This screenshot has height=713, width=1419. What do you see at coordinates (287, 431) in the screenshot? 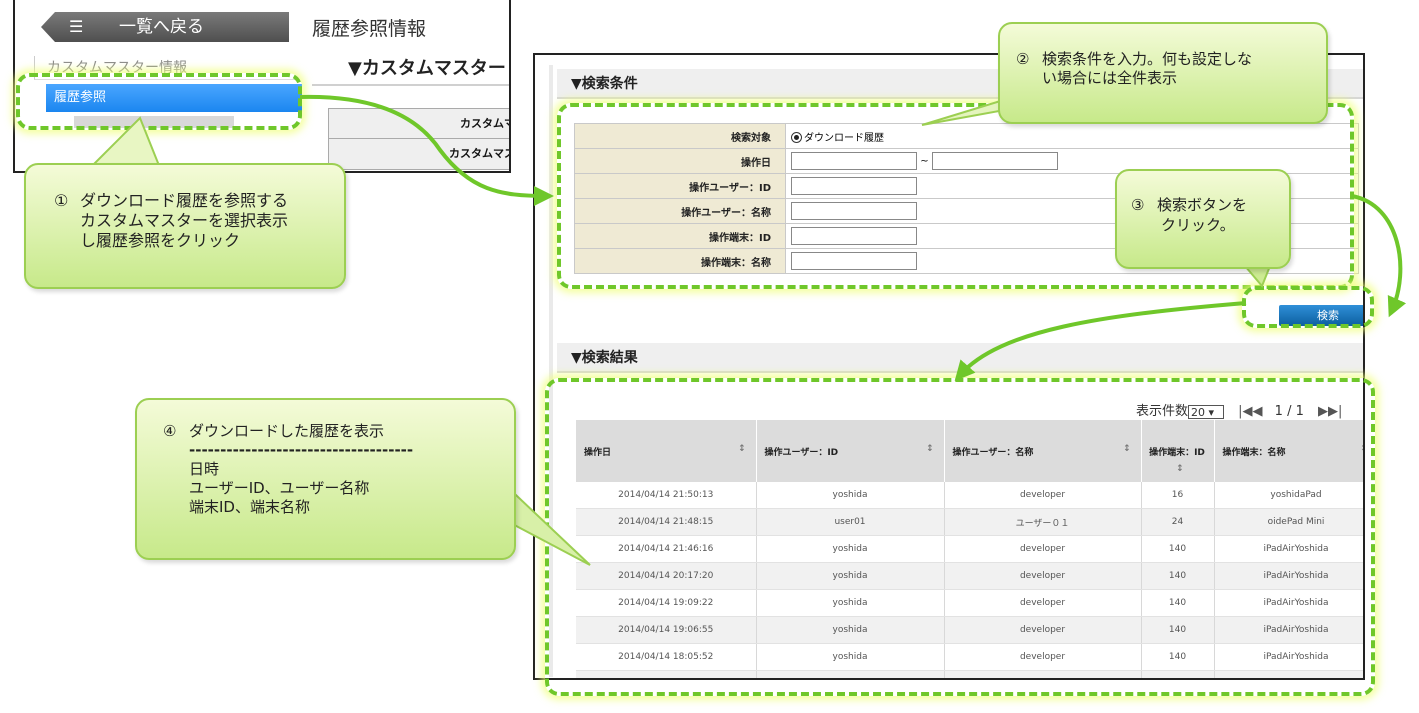
I see `callout-title: ダウンロードした履歴を表示` at bounding box center [287, 431].